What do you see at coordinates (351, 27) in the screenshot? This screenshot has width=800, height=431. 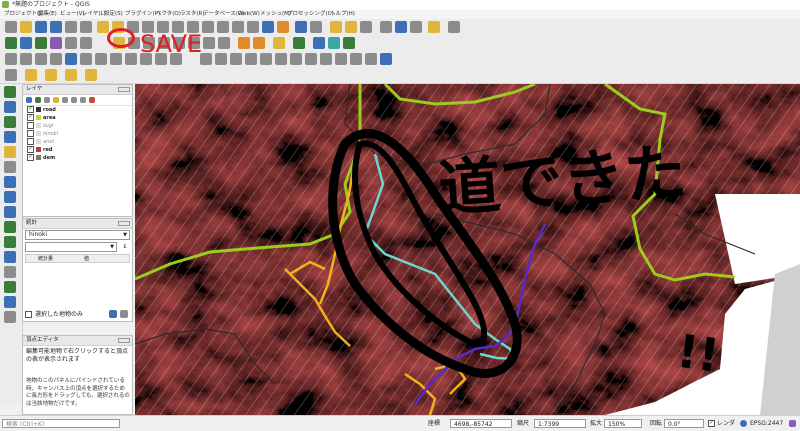 I see `select-by-value-icon` at bounding box center [351, 27].